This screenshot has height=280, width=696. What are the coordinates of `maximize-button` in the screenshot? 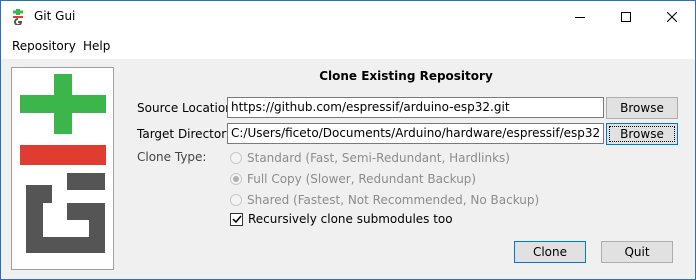 It's located at (626, 17).